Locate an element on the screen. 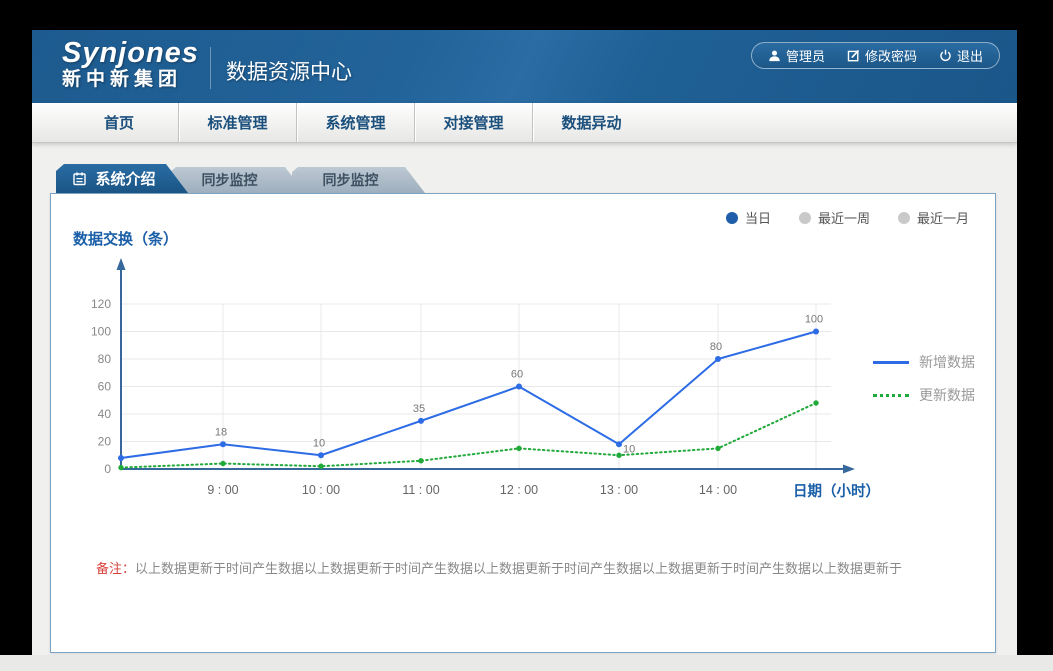 The height and width of the screenshot is (671, 1053). user-label: 管理员 is located at coordinates (805, 56).